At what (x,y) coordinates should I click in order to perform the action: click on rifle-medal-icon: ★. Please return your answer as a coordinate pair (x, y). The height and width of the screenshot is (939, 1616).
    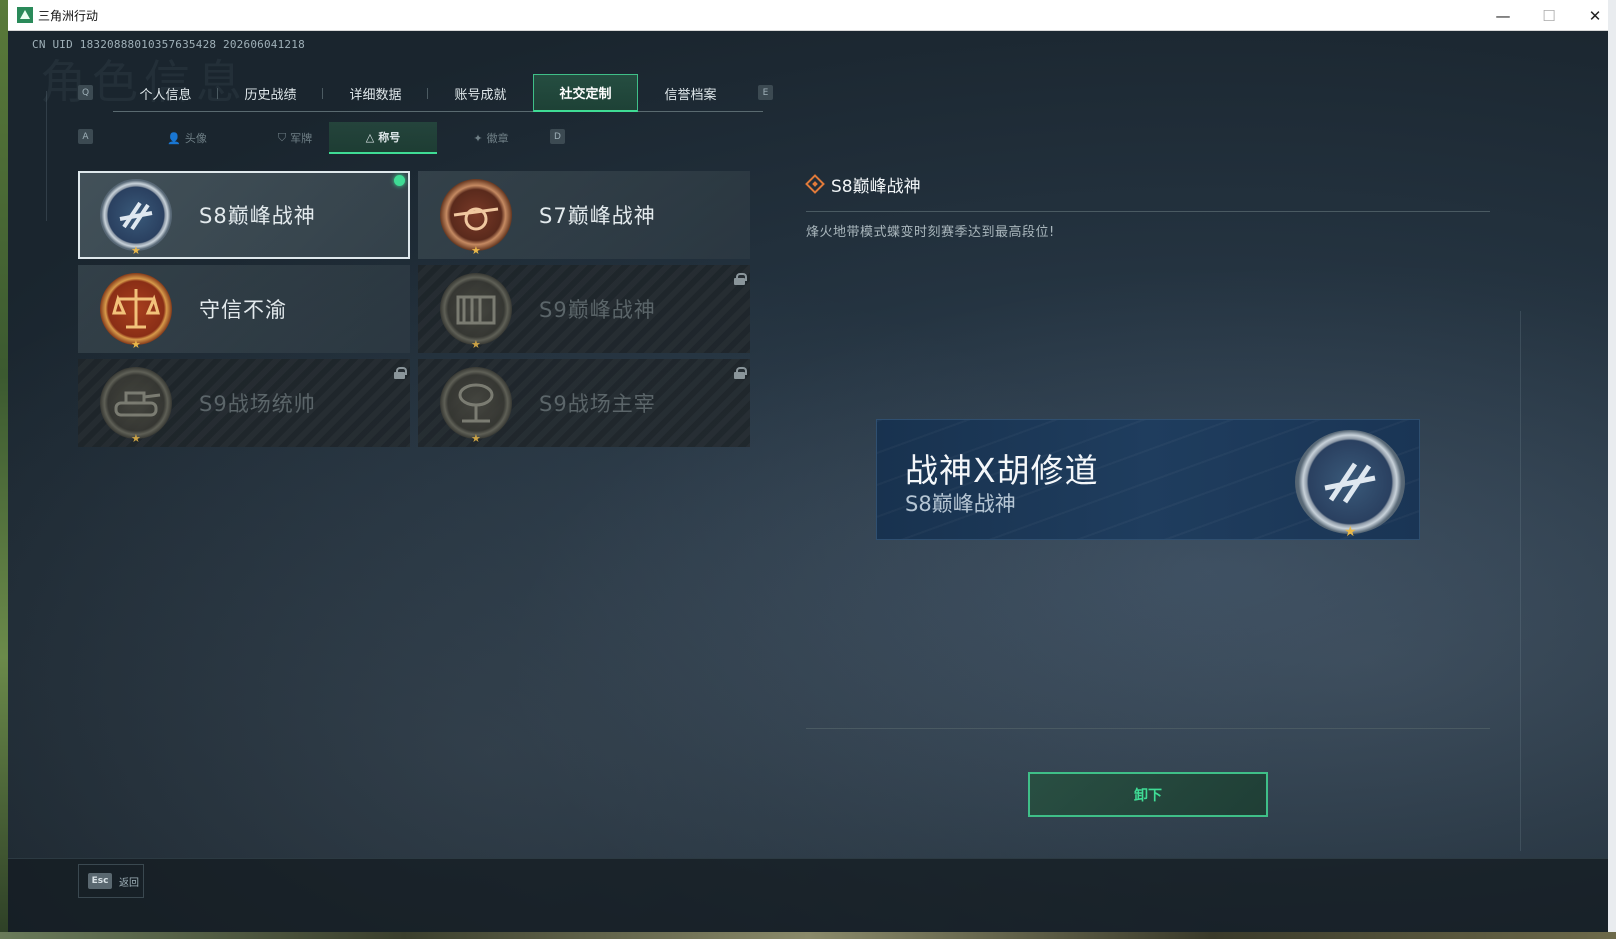
    Looking at the image, I should click on (476, 218).